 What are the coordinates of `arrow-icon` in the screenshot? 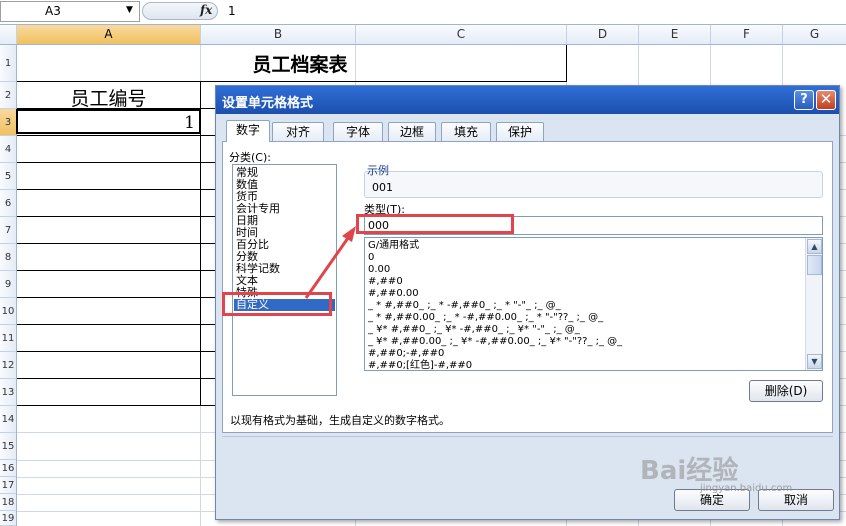 It's located at (330, 262).